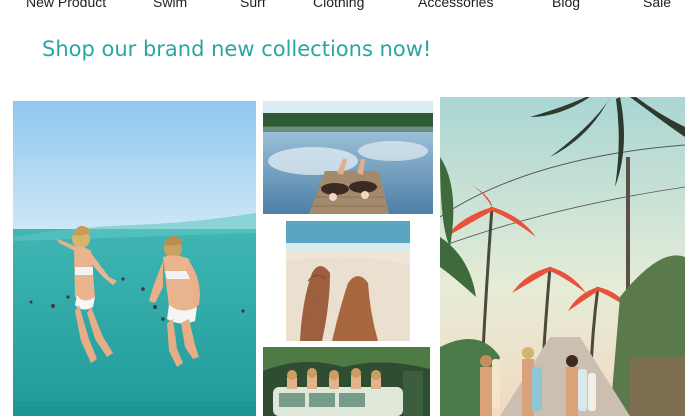  I want to click on legs-sand-photo, so click(348, 281).